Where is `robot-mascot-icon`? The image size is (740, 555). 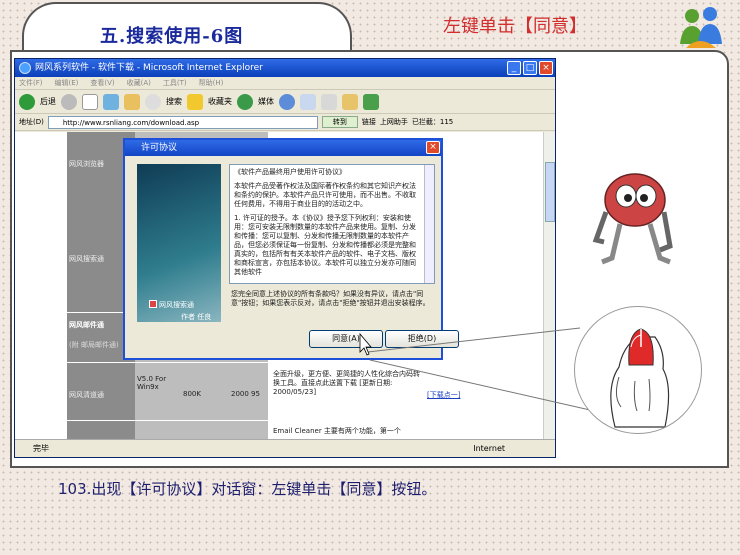 robot-mascot-icon is located at coordinates (632, 219).